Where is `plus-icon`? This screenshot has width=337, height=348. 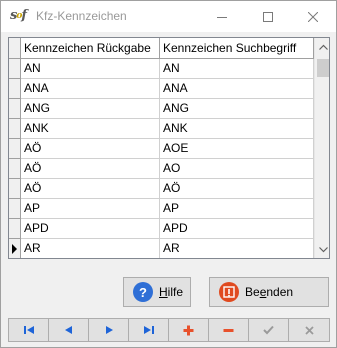
plus-icon is located at coordinates (188, 330).